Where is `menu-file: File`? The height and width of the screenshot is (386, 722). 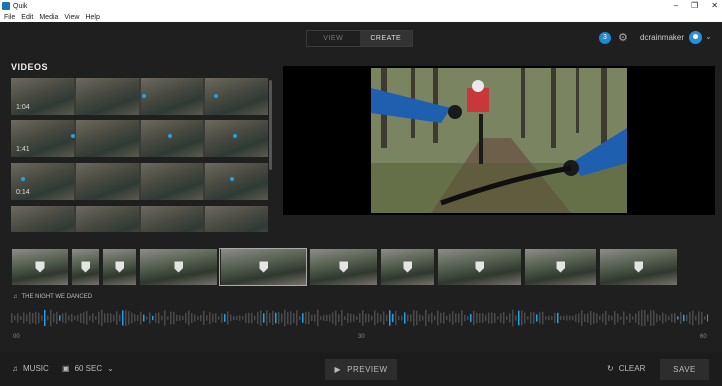
menu-file: File is located at coordinates (9, 17).